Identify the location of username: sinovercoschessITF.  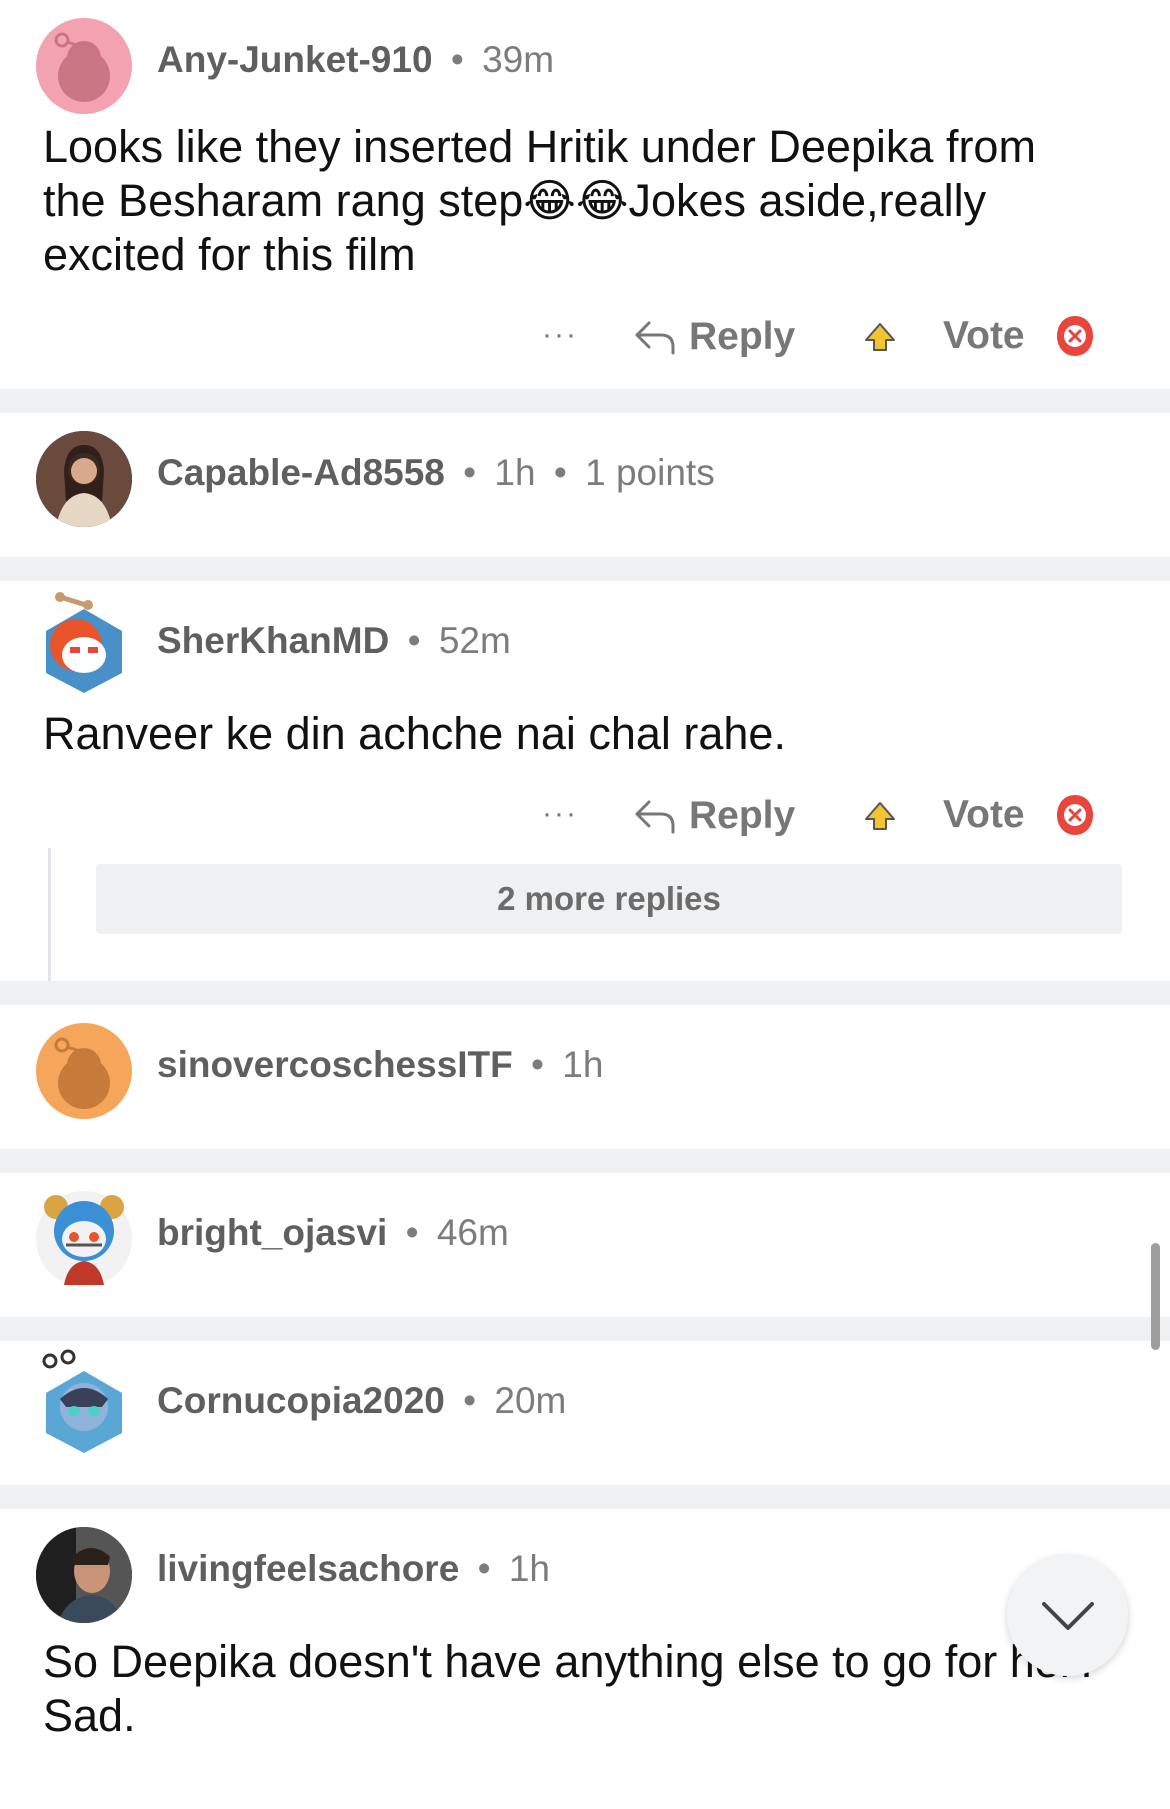
(335, 1064).